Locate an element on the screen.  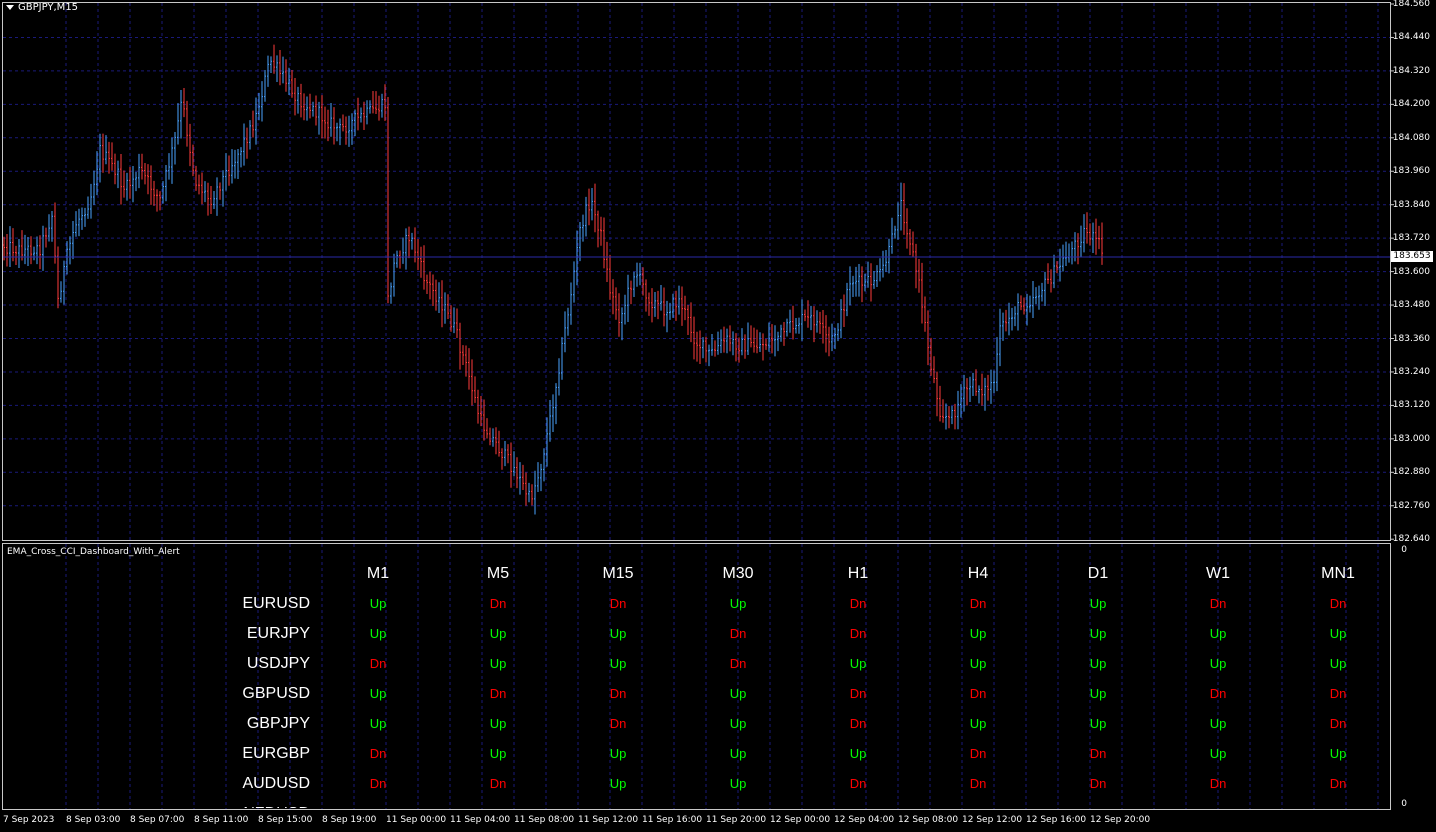
indicator-name: EMA_Cross_CCI_Dashboard_With_Alert is located at coordinates (93, 552).